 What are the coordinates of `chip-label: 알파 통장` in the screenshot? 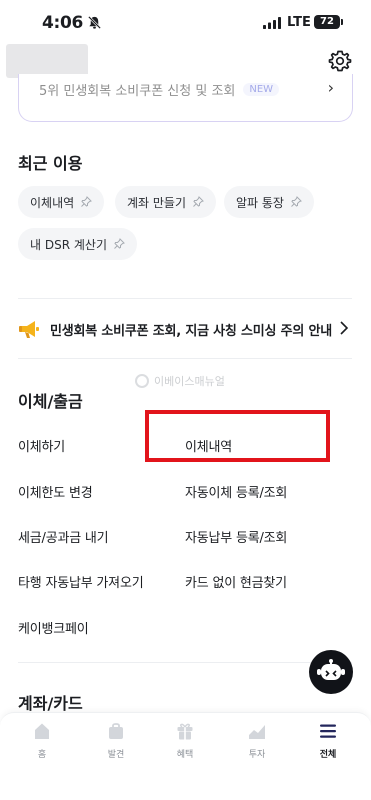 It's located at (260, 202).